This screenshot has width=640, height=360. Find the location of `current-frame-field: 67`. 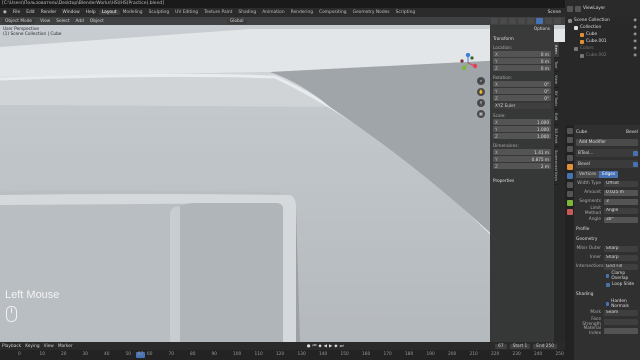

current-frame-field: 67 is located at coordinates (501, 346).